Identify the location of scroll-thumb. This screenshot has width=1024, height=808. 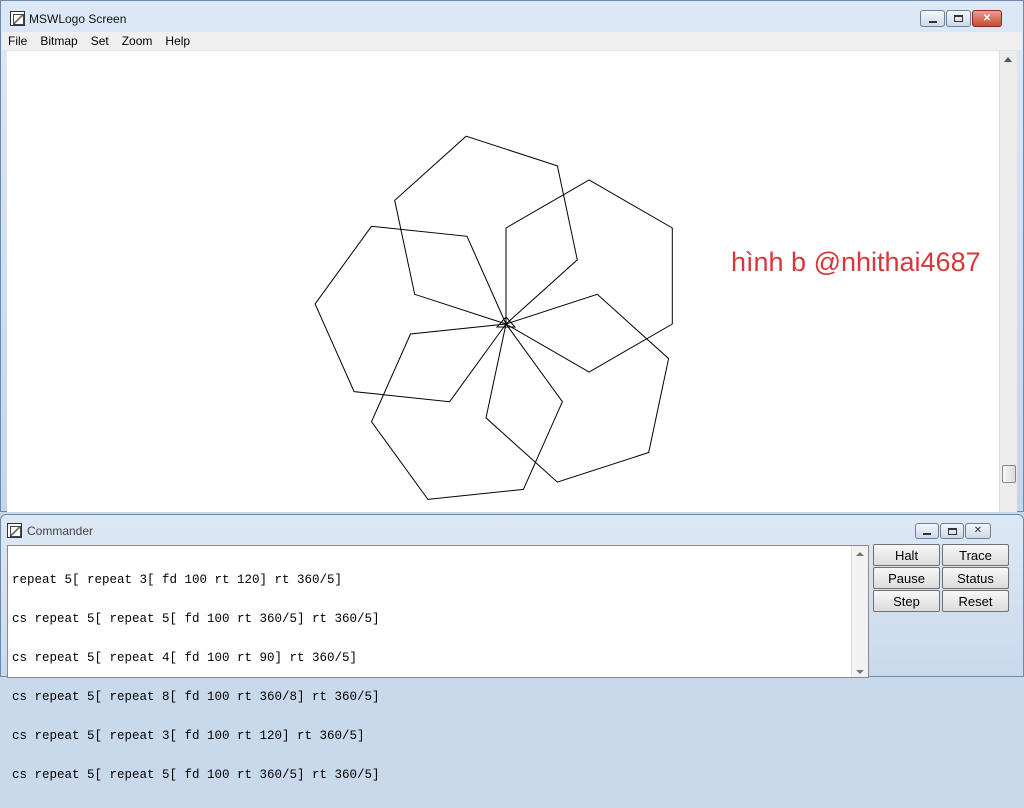
(1009, 474).